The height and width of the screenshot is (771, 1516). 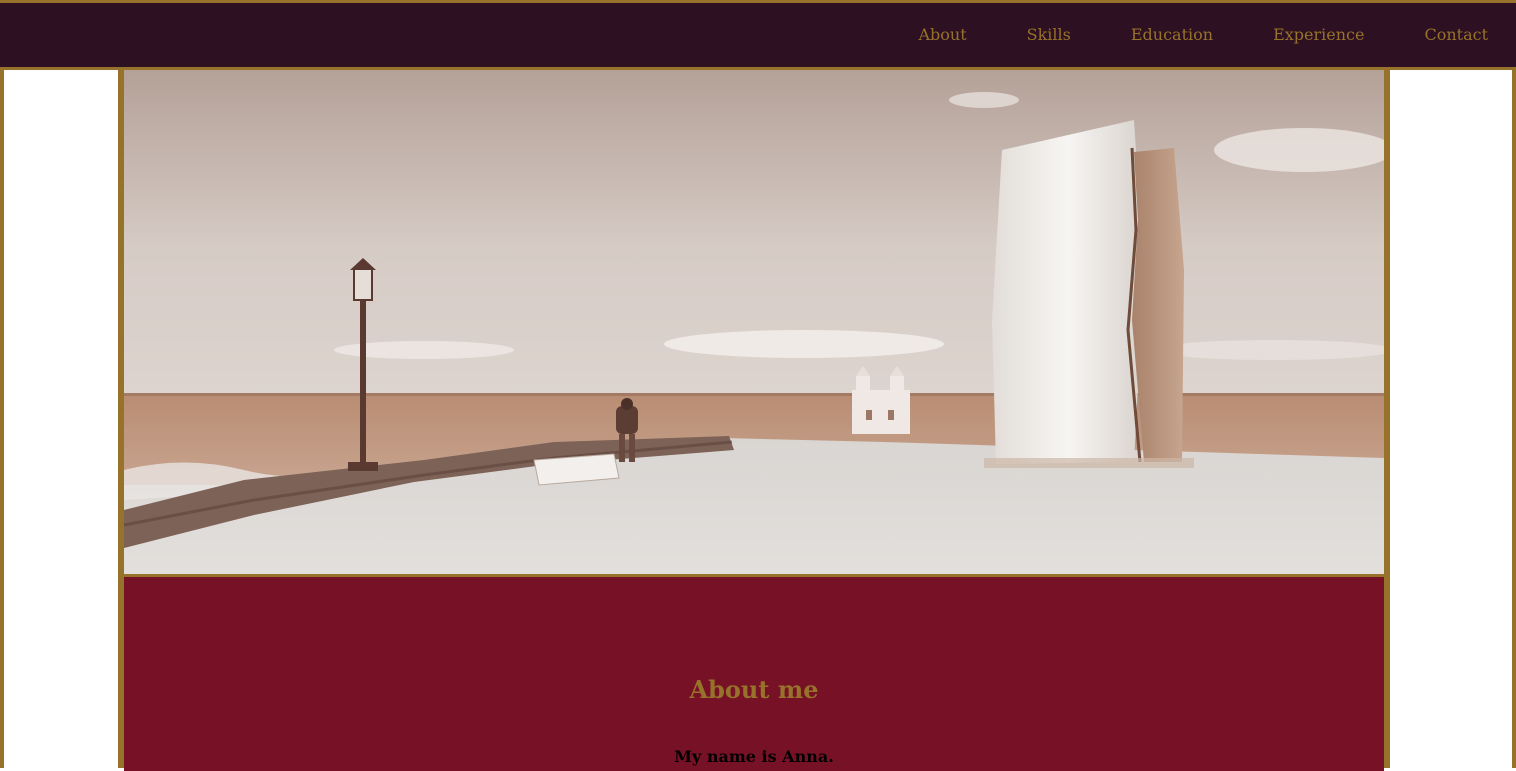 I want to click on about-intro-text: My name is Anna., so click(x=754, y=756).